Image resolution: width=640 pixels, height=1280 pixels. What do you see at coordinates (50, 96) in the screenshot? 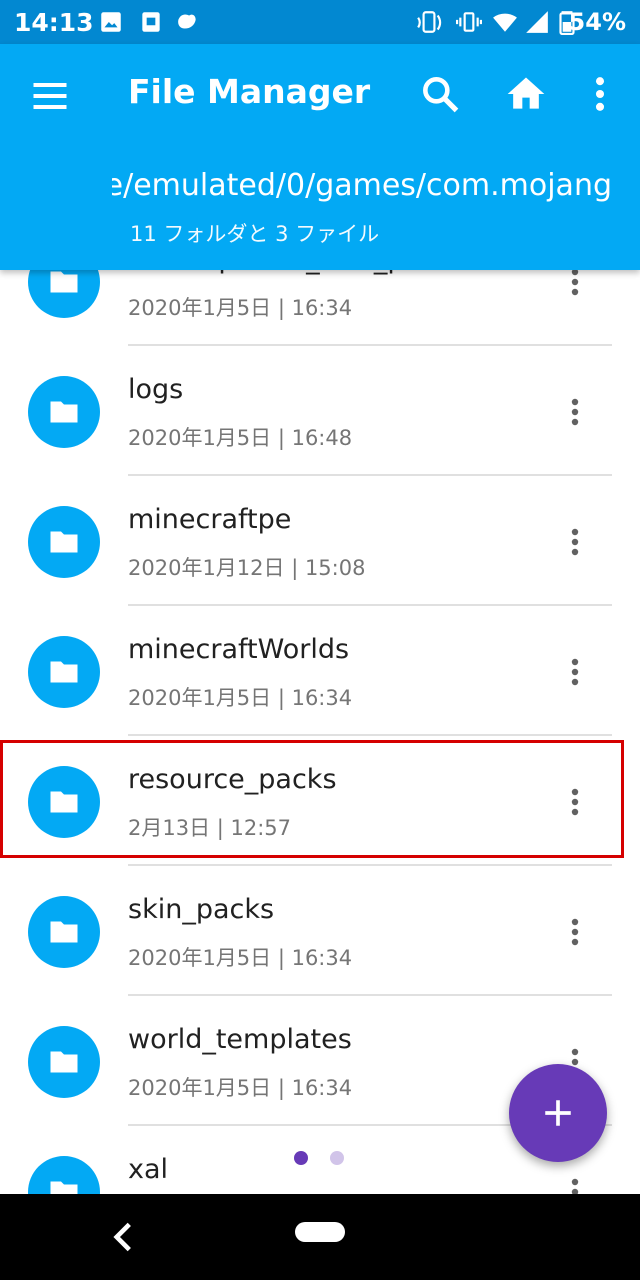
I see `hamburger-menu-icon` at bounding box center [50, 96].